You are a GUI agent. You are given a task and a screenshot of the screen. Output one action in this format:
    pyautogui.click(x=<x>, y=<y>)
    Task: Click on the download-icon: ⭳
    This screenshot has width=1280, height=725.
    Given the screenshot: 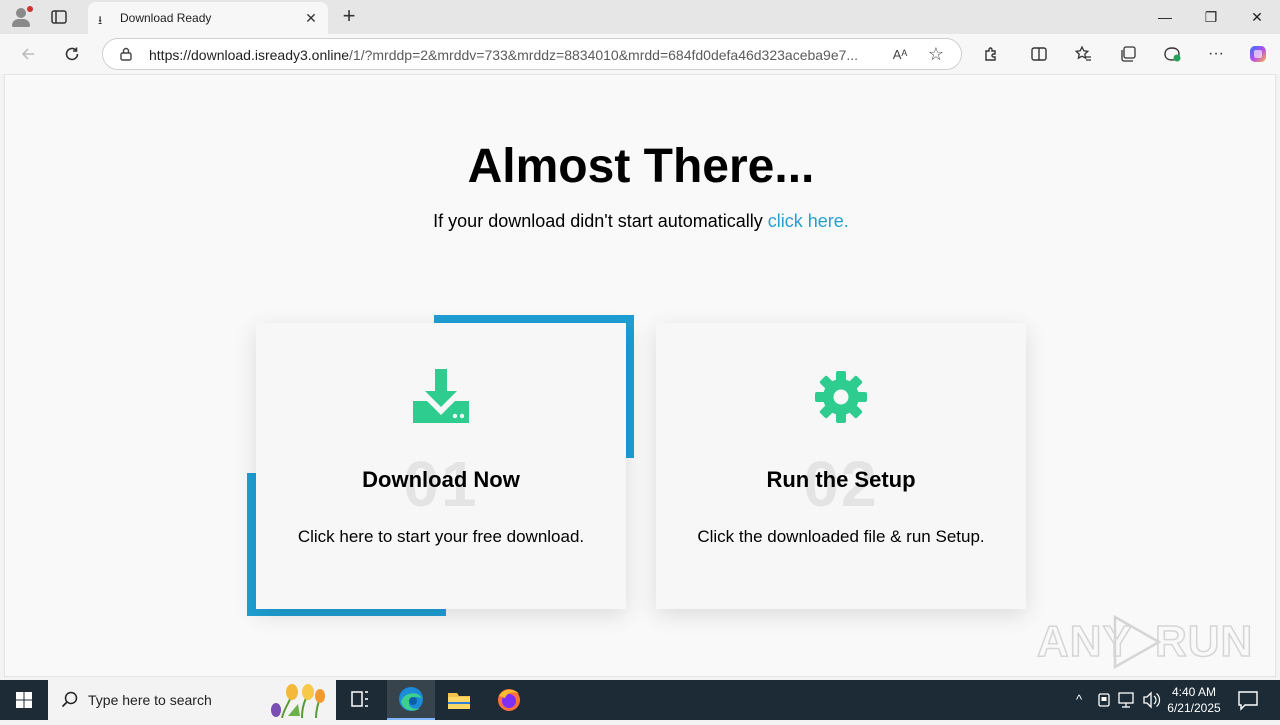 What is the action you would take?
    pyautogui.click(x=100, y=20)
    